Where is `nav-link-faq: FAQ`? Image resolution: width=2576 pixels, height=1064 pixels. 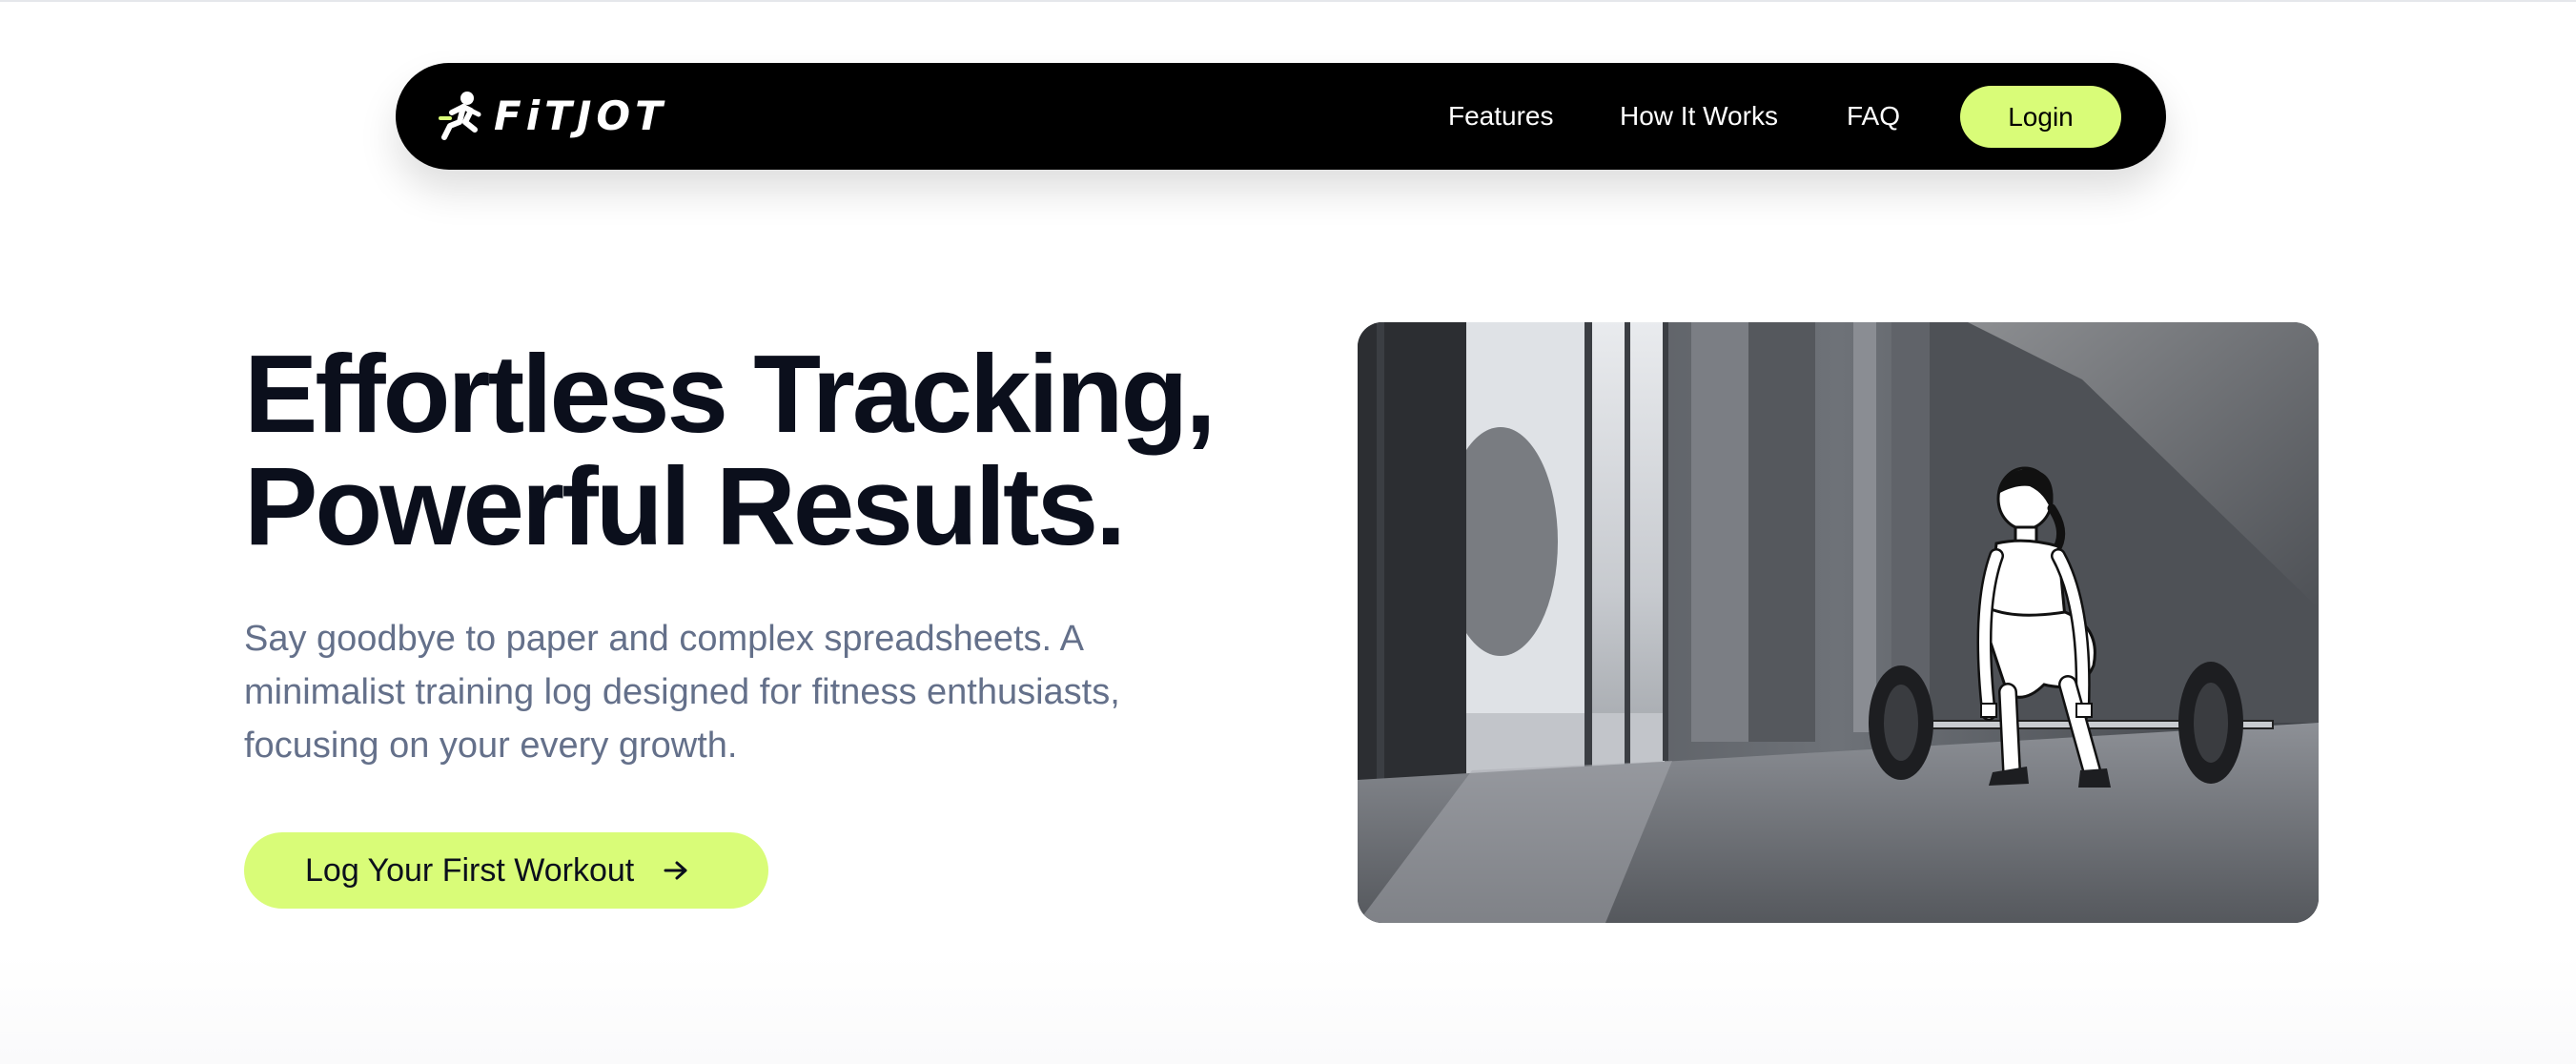
nav-link-faq: FAQ is located at coordinates (1874, 116).